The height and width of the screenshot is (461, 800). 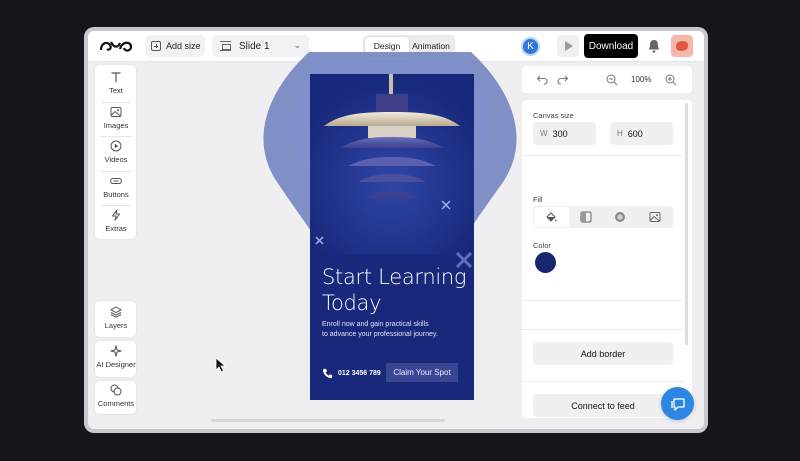 What do you see at coordinates (352, 303) in the screenshot?
I see `slide-headline-line2: Today` at bounding box center [352, 303].